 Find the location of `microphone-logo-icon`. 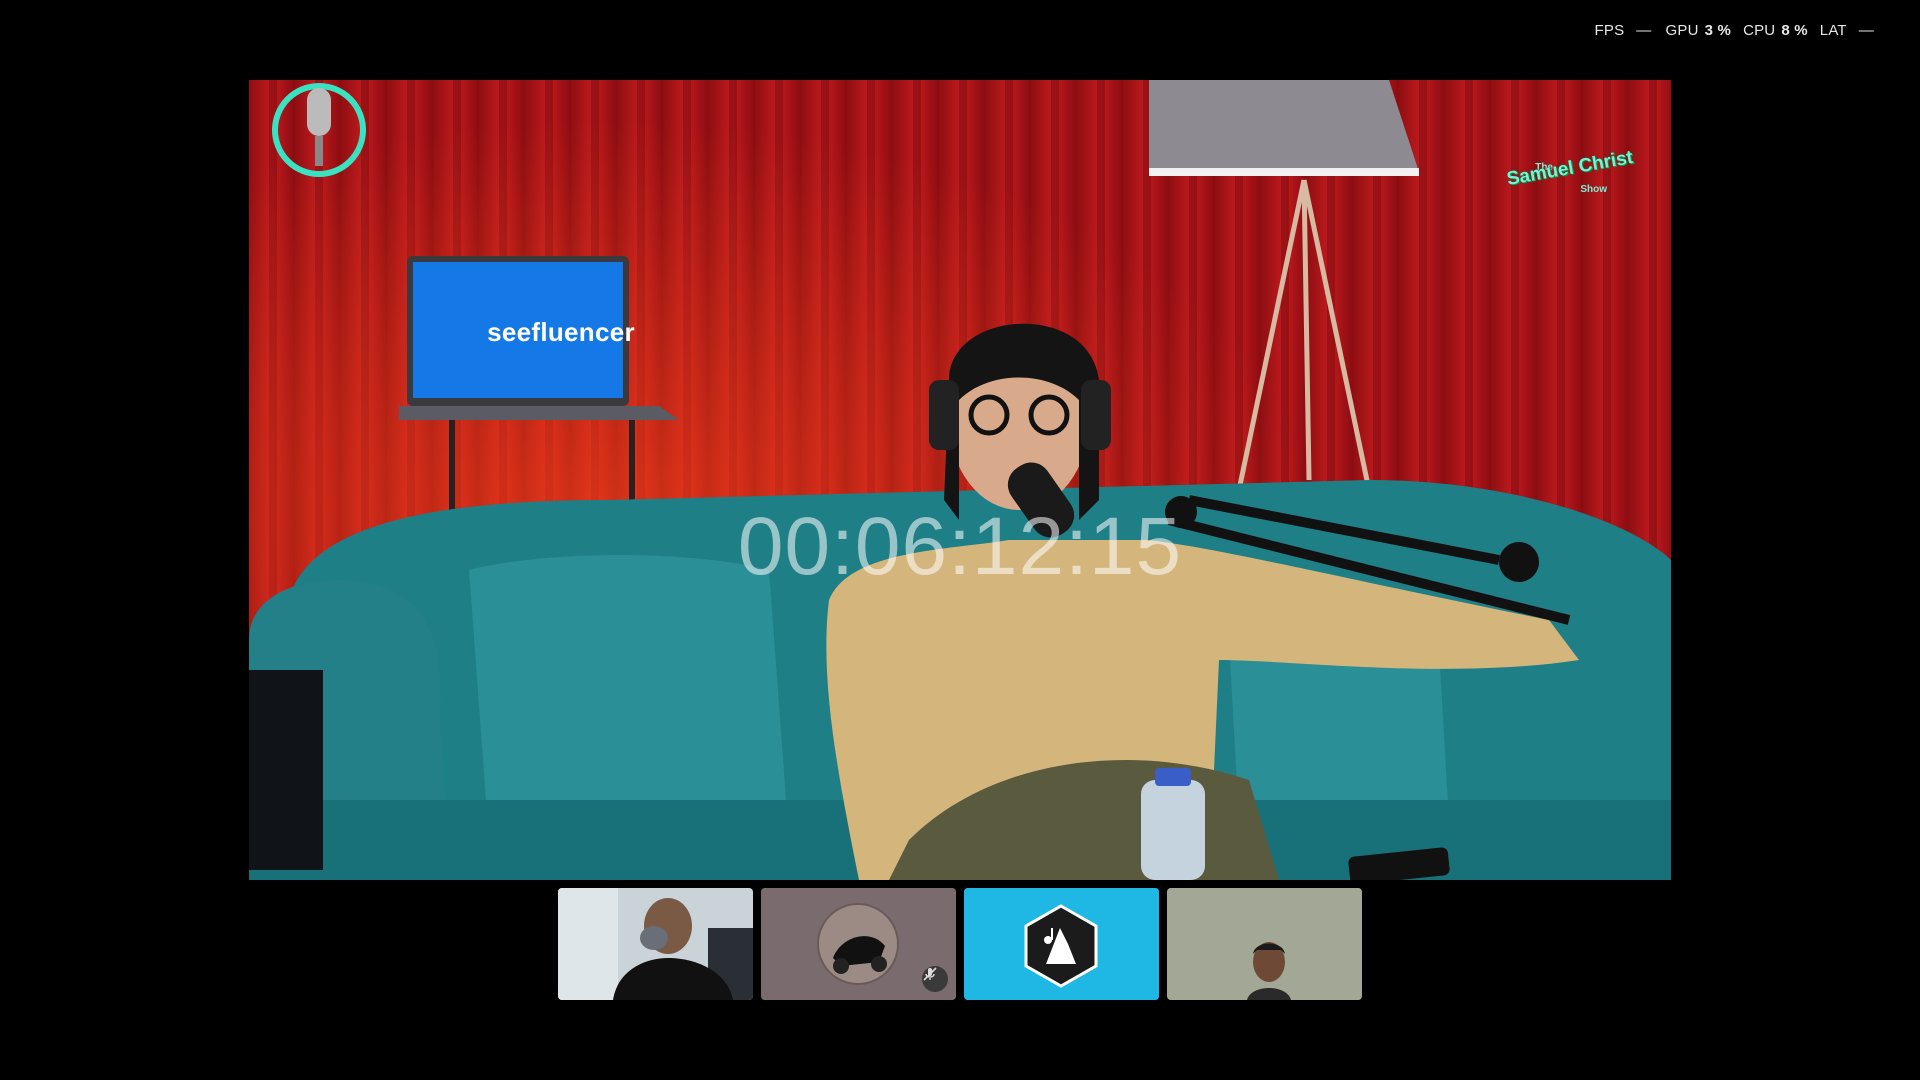

microphone-logo-icon is located at coordinates (319, 130).